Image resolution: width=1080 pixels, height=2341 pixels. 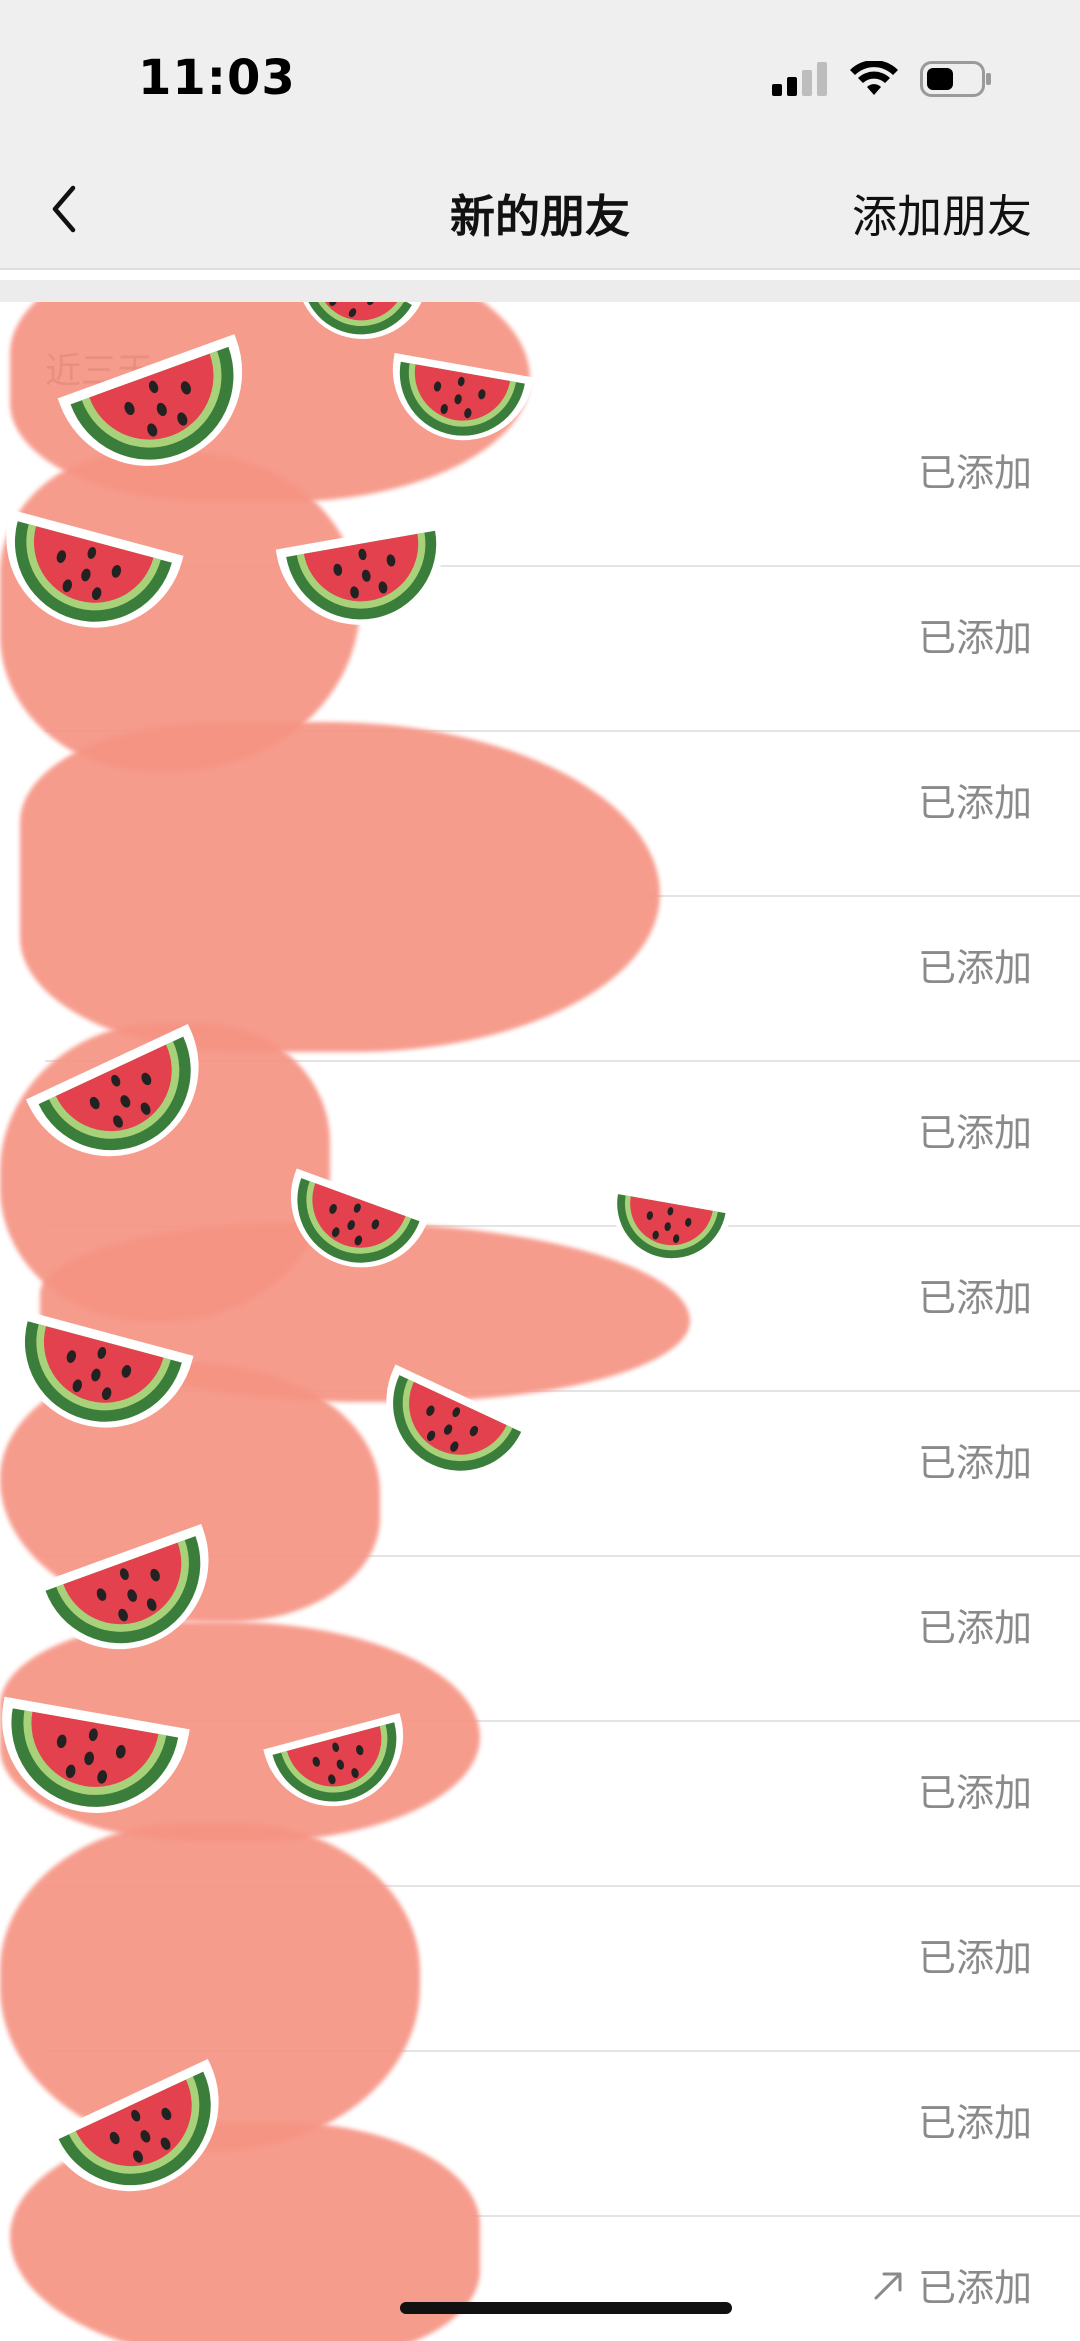 What do you see at coordinates (540, 75) in the screenshot?
I see `status-bar: 11:03` at bounding box center [540, 75].